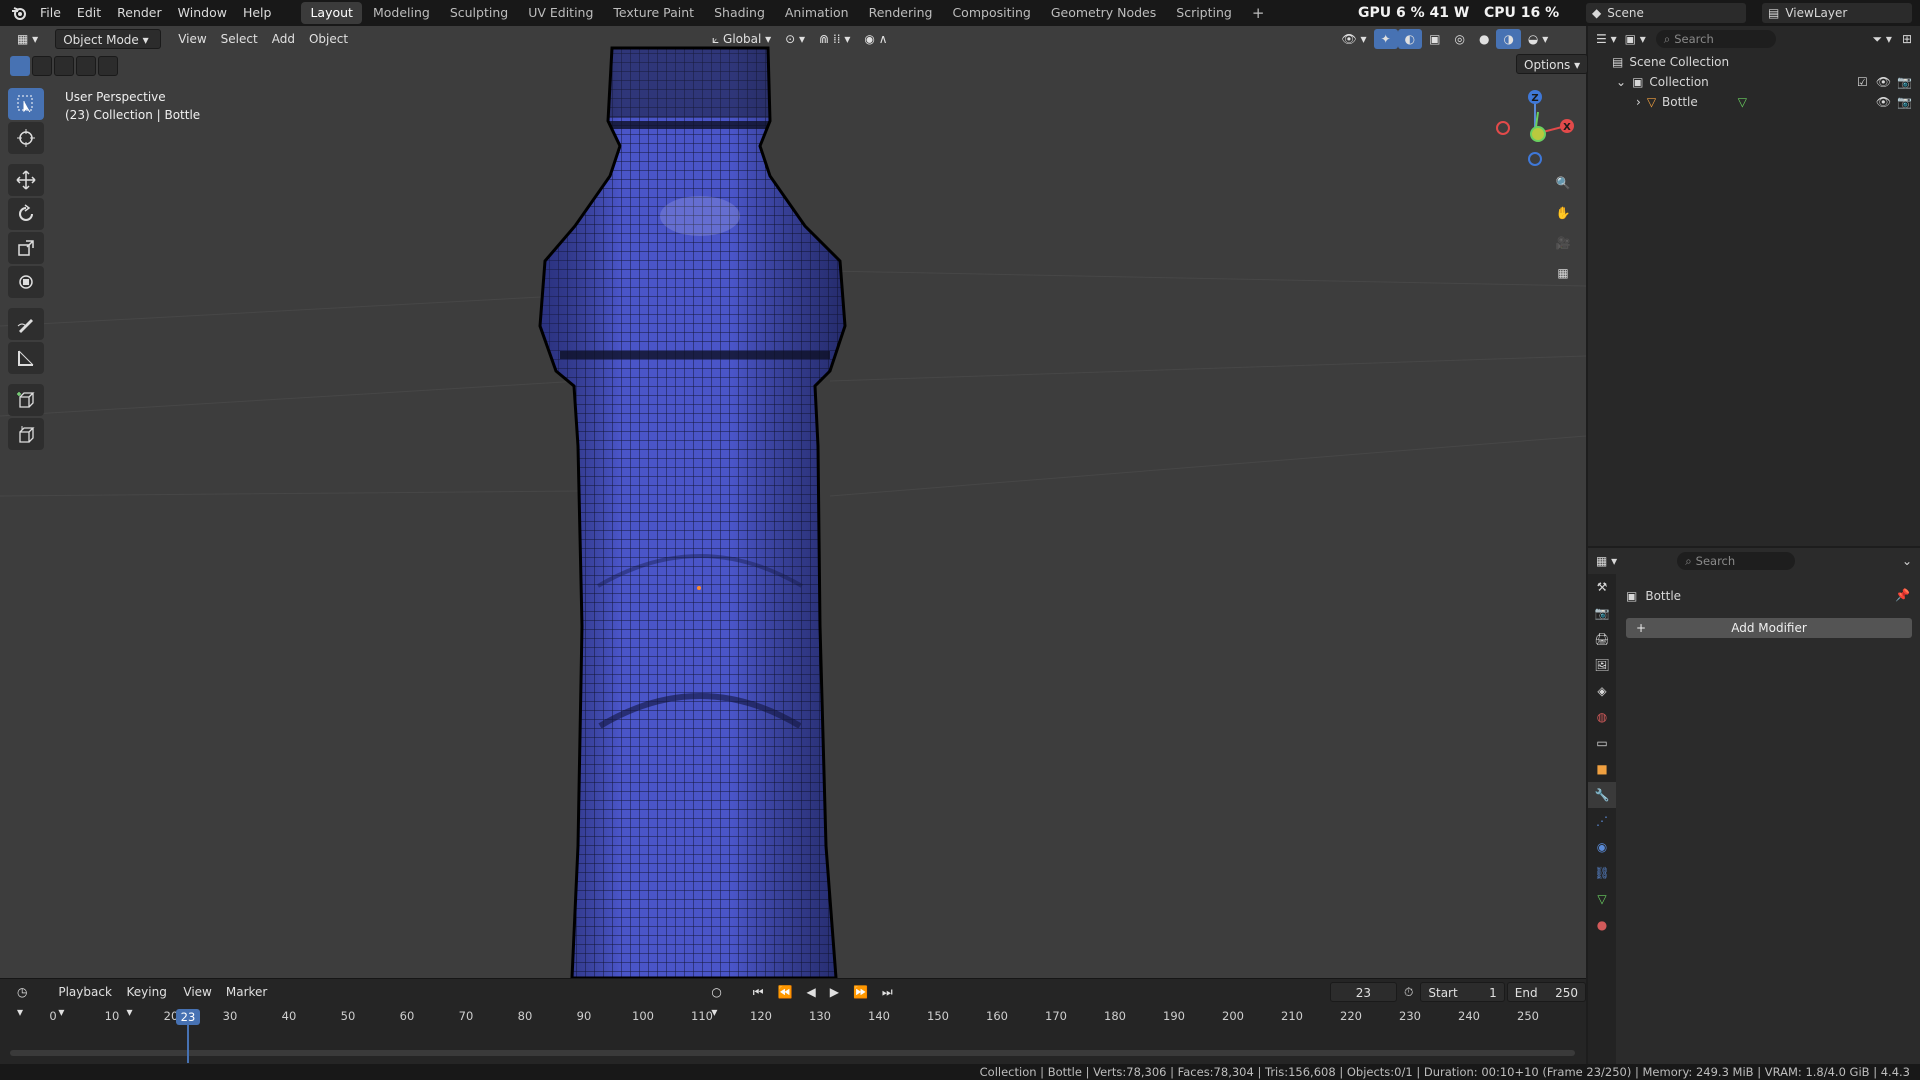 The image size is (1920, 1080). What do you see at coordinates (1638, 102) in the screenshot?
I see `expand-arrow-icon: ›` at bounding box center [1638, 102].